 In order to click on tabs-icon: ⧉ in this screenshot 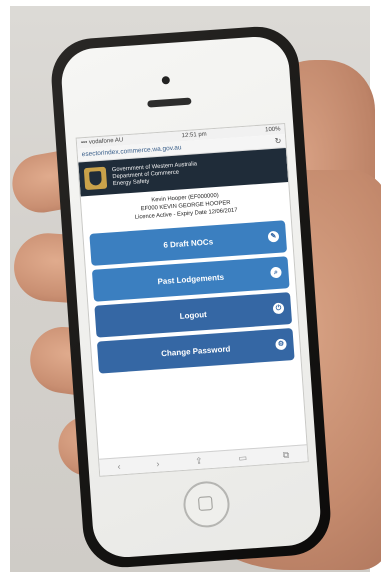, I will do `click(285, 454)`.